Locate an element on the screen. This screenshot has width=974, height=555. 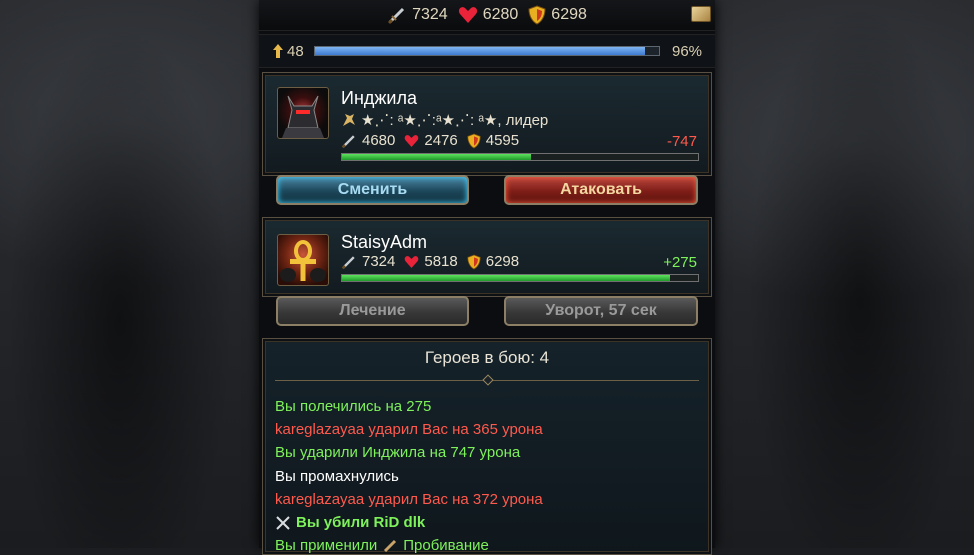
player-heal-delta: +275 is located at coordinates (680, 262).